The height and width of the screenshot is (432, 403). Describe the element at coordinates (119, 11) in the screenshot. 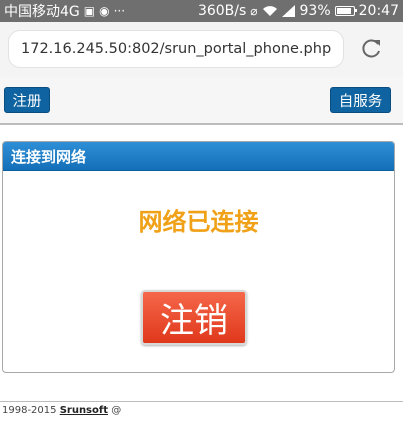

I see `more-icon: ···` at that location.